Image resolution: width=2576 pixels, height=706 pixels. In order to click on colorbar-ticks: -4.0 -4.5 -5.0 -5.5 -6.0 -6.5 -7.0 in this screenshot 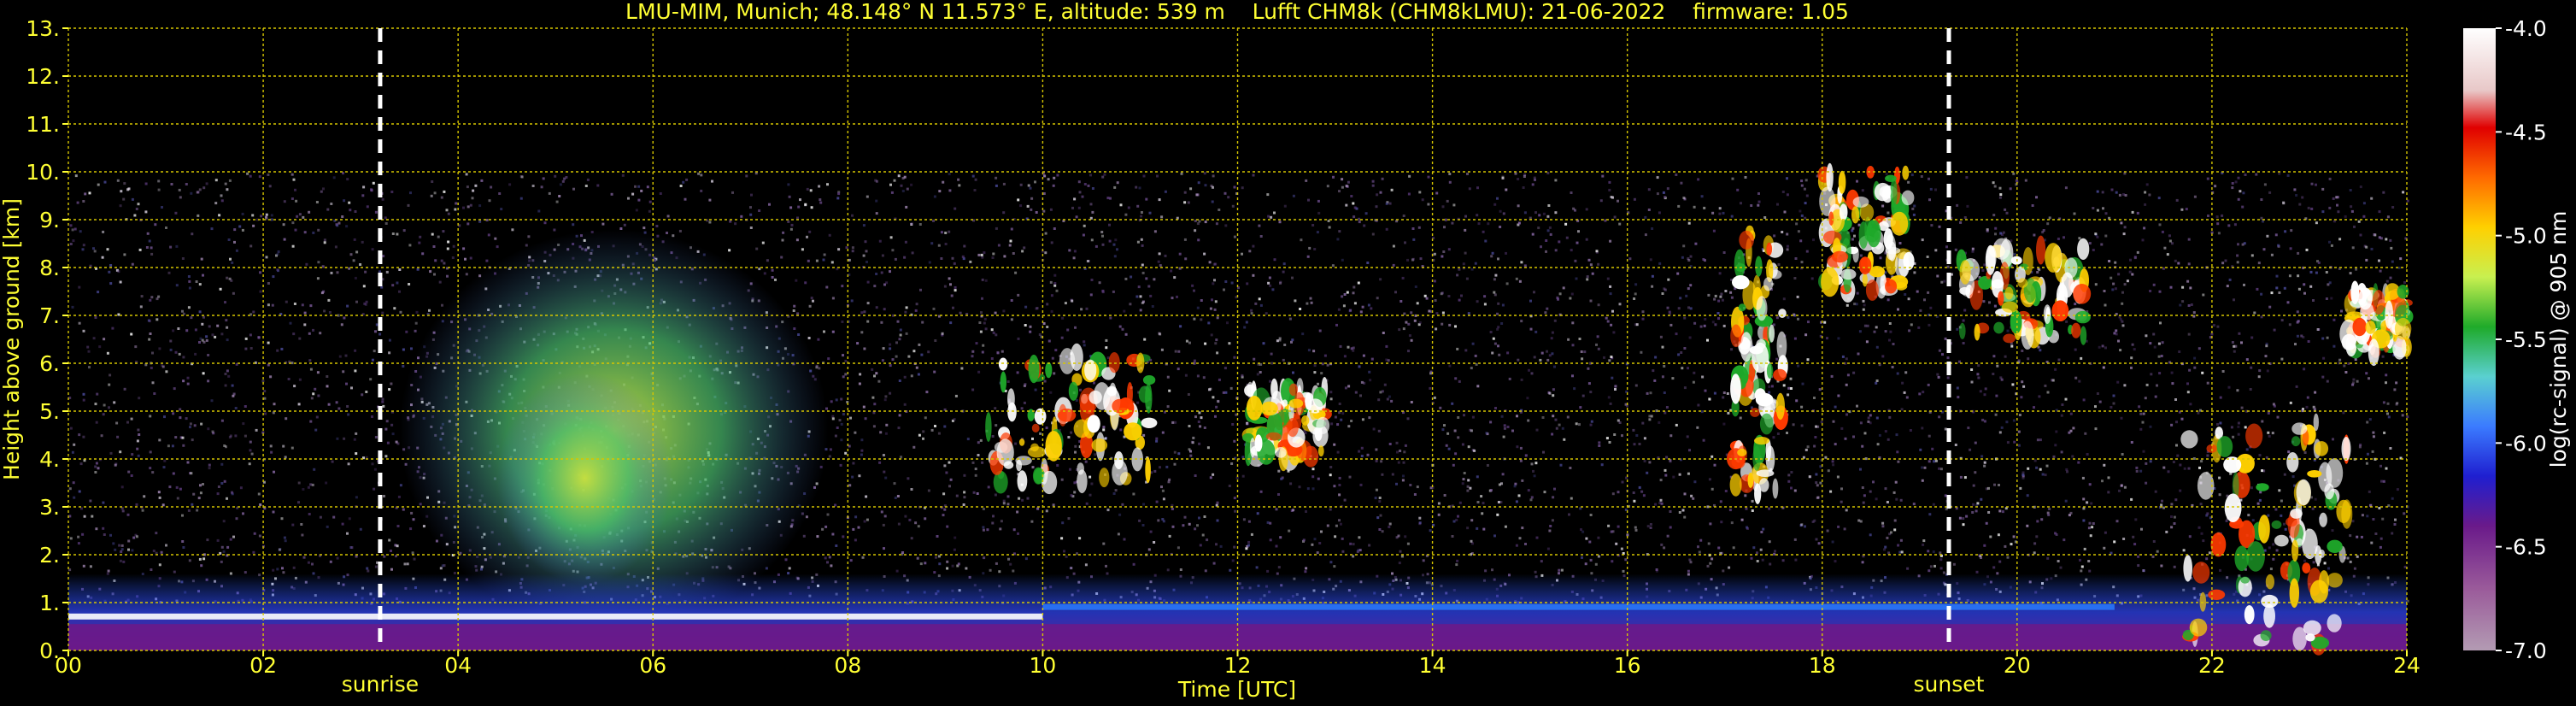, I will do `click(2521, 339)`.